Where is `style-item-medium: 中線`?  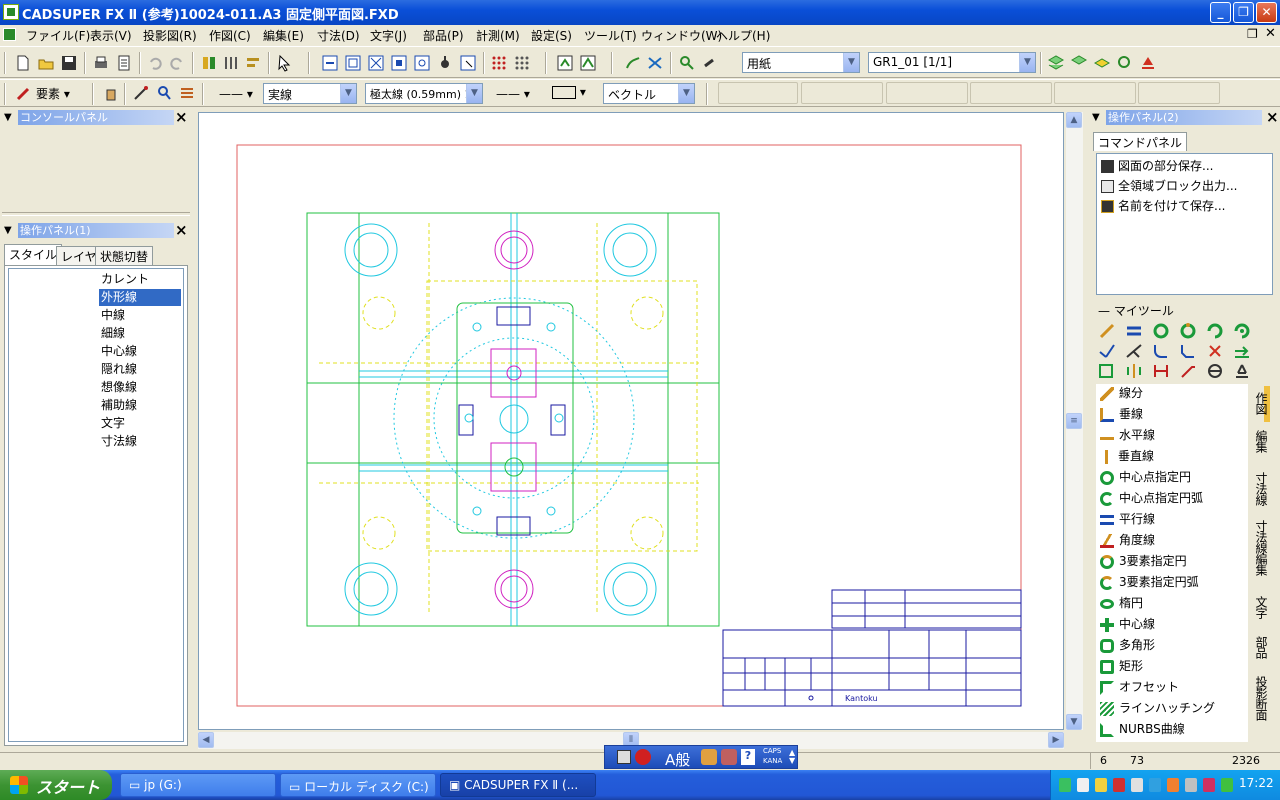 style-item-medium: 中線 is located at coordinates (140, 315).